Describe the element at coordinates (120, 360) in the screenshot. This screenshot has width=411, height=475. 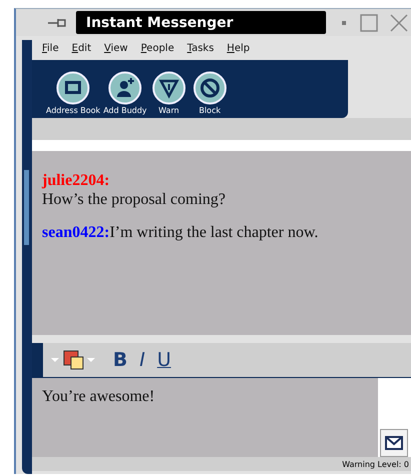
I see `bold-button: B` at that location.